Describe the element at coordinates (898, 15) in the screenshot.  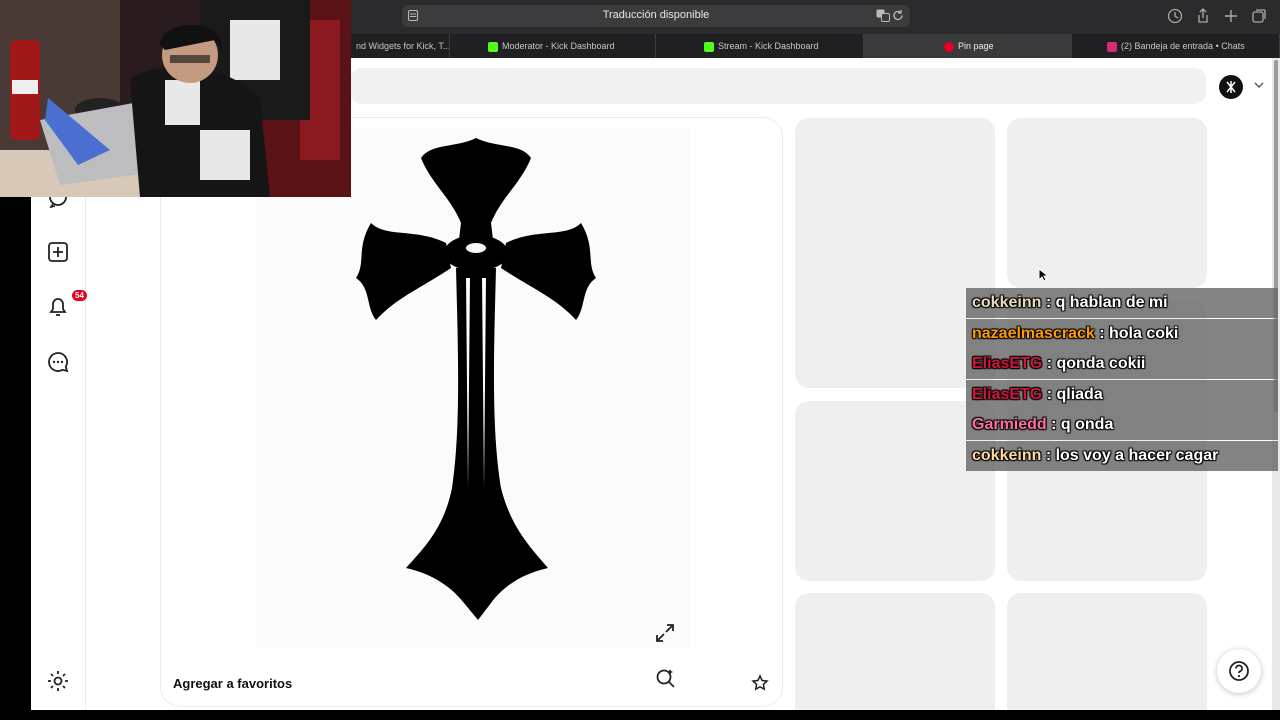
I see `reload-icon` at that location.